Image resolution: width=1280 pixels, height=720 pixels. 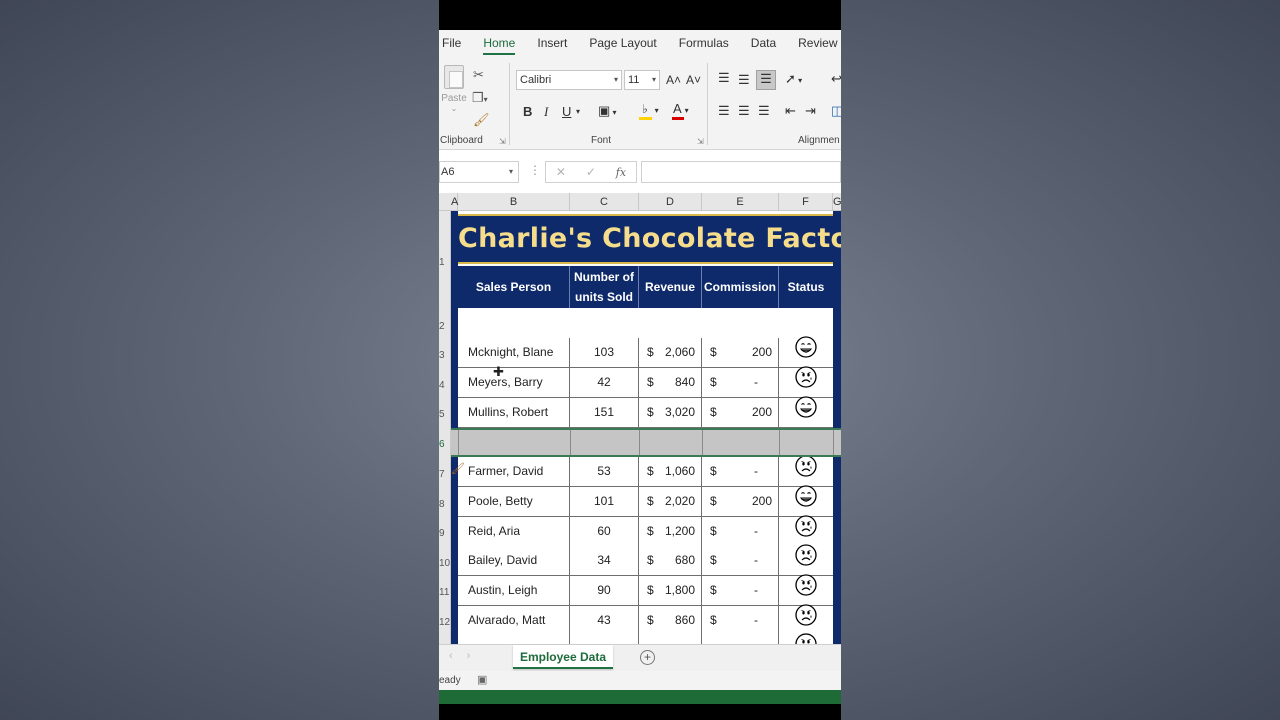 I want to click on font-size-dropdown: 11 ▾, so click(x=642, y=80).